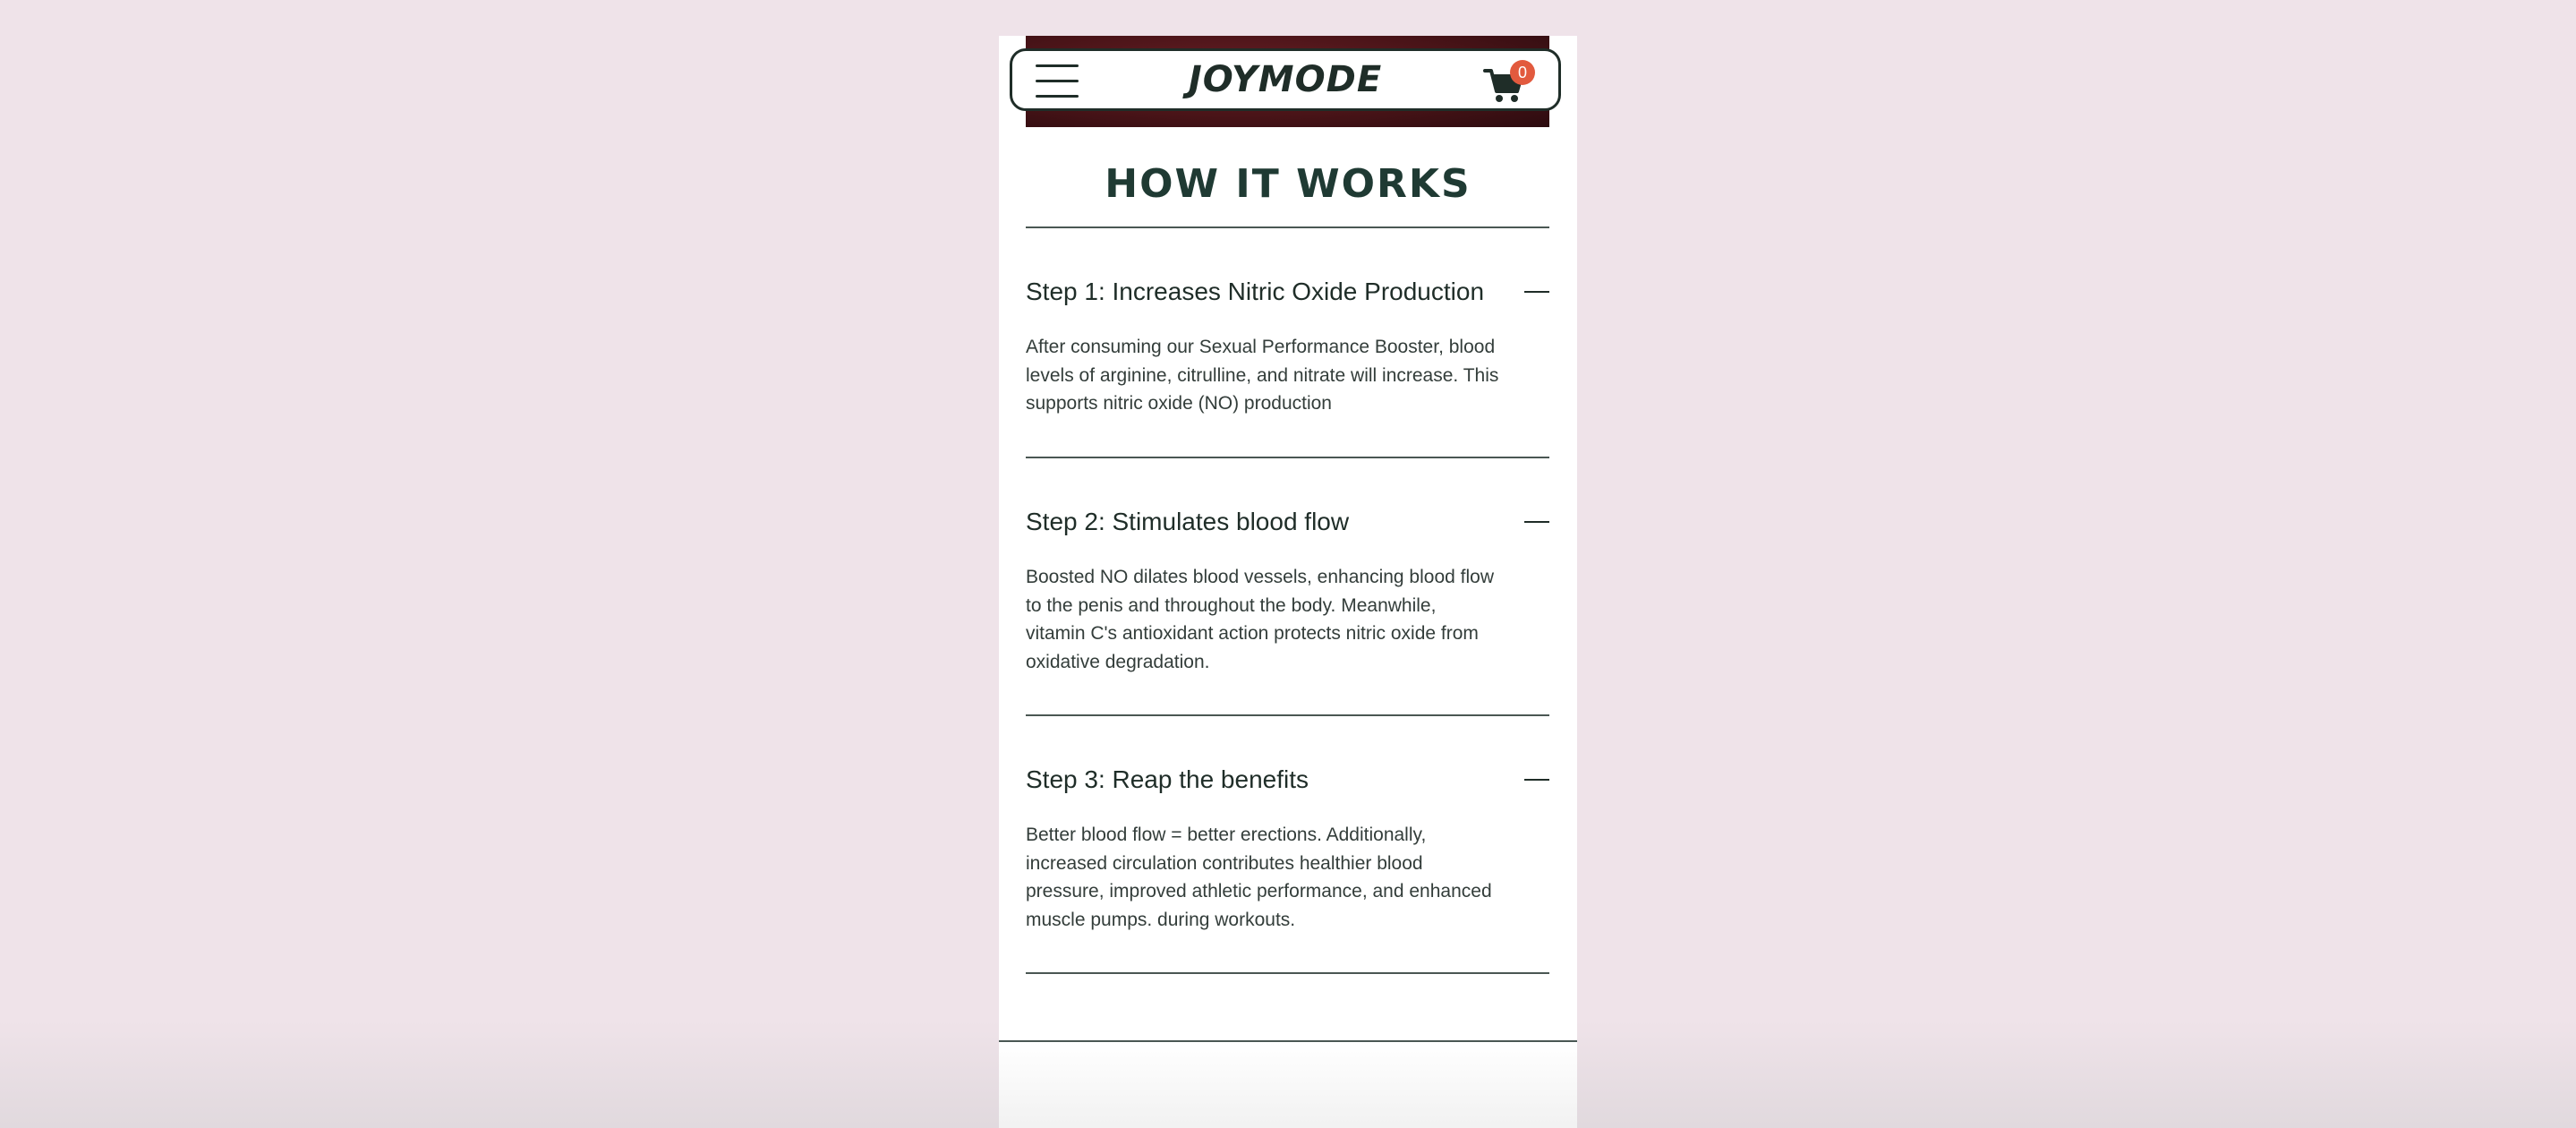 The width and height of the screenshot is (2576, 1128). I want to click on step-3-title: Step 3: Reap the benefits, so click(1167, 779).